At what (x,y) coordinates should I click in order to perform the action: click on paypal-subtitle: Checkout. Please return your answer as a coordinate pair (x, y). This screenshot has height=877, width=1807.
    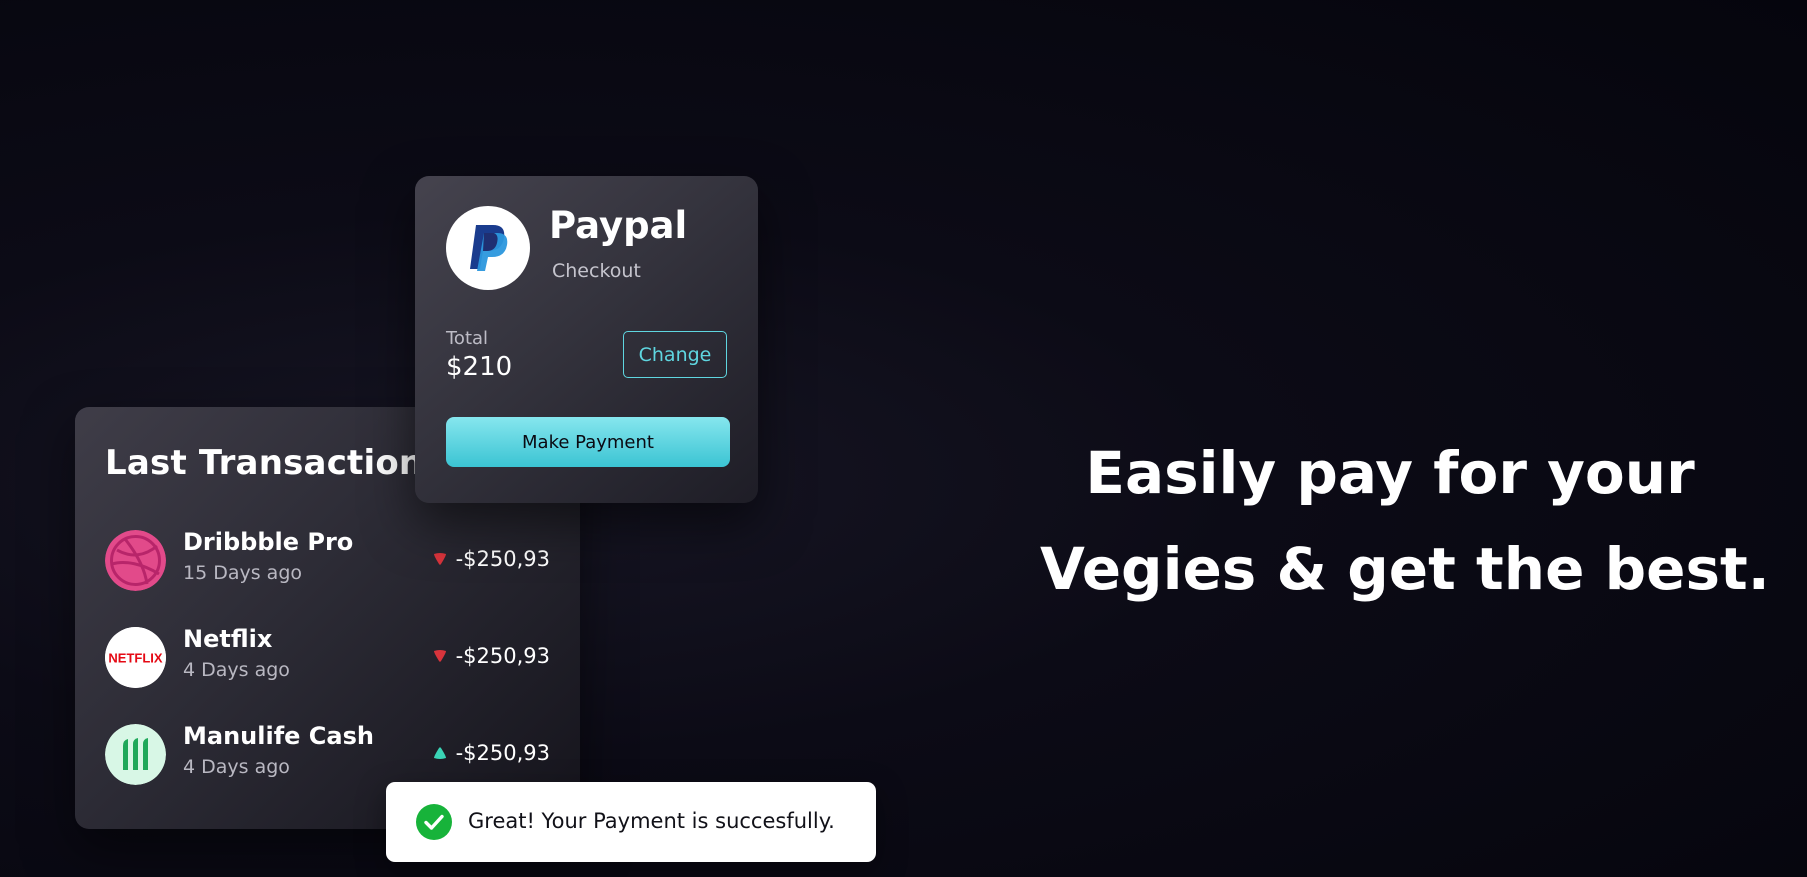
    Looking at the image, I should click on (596, 271).